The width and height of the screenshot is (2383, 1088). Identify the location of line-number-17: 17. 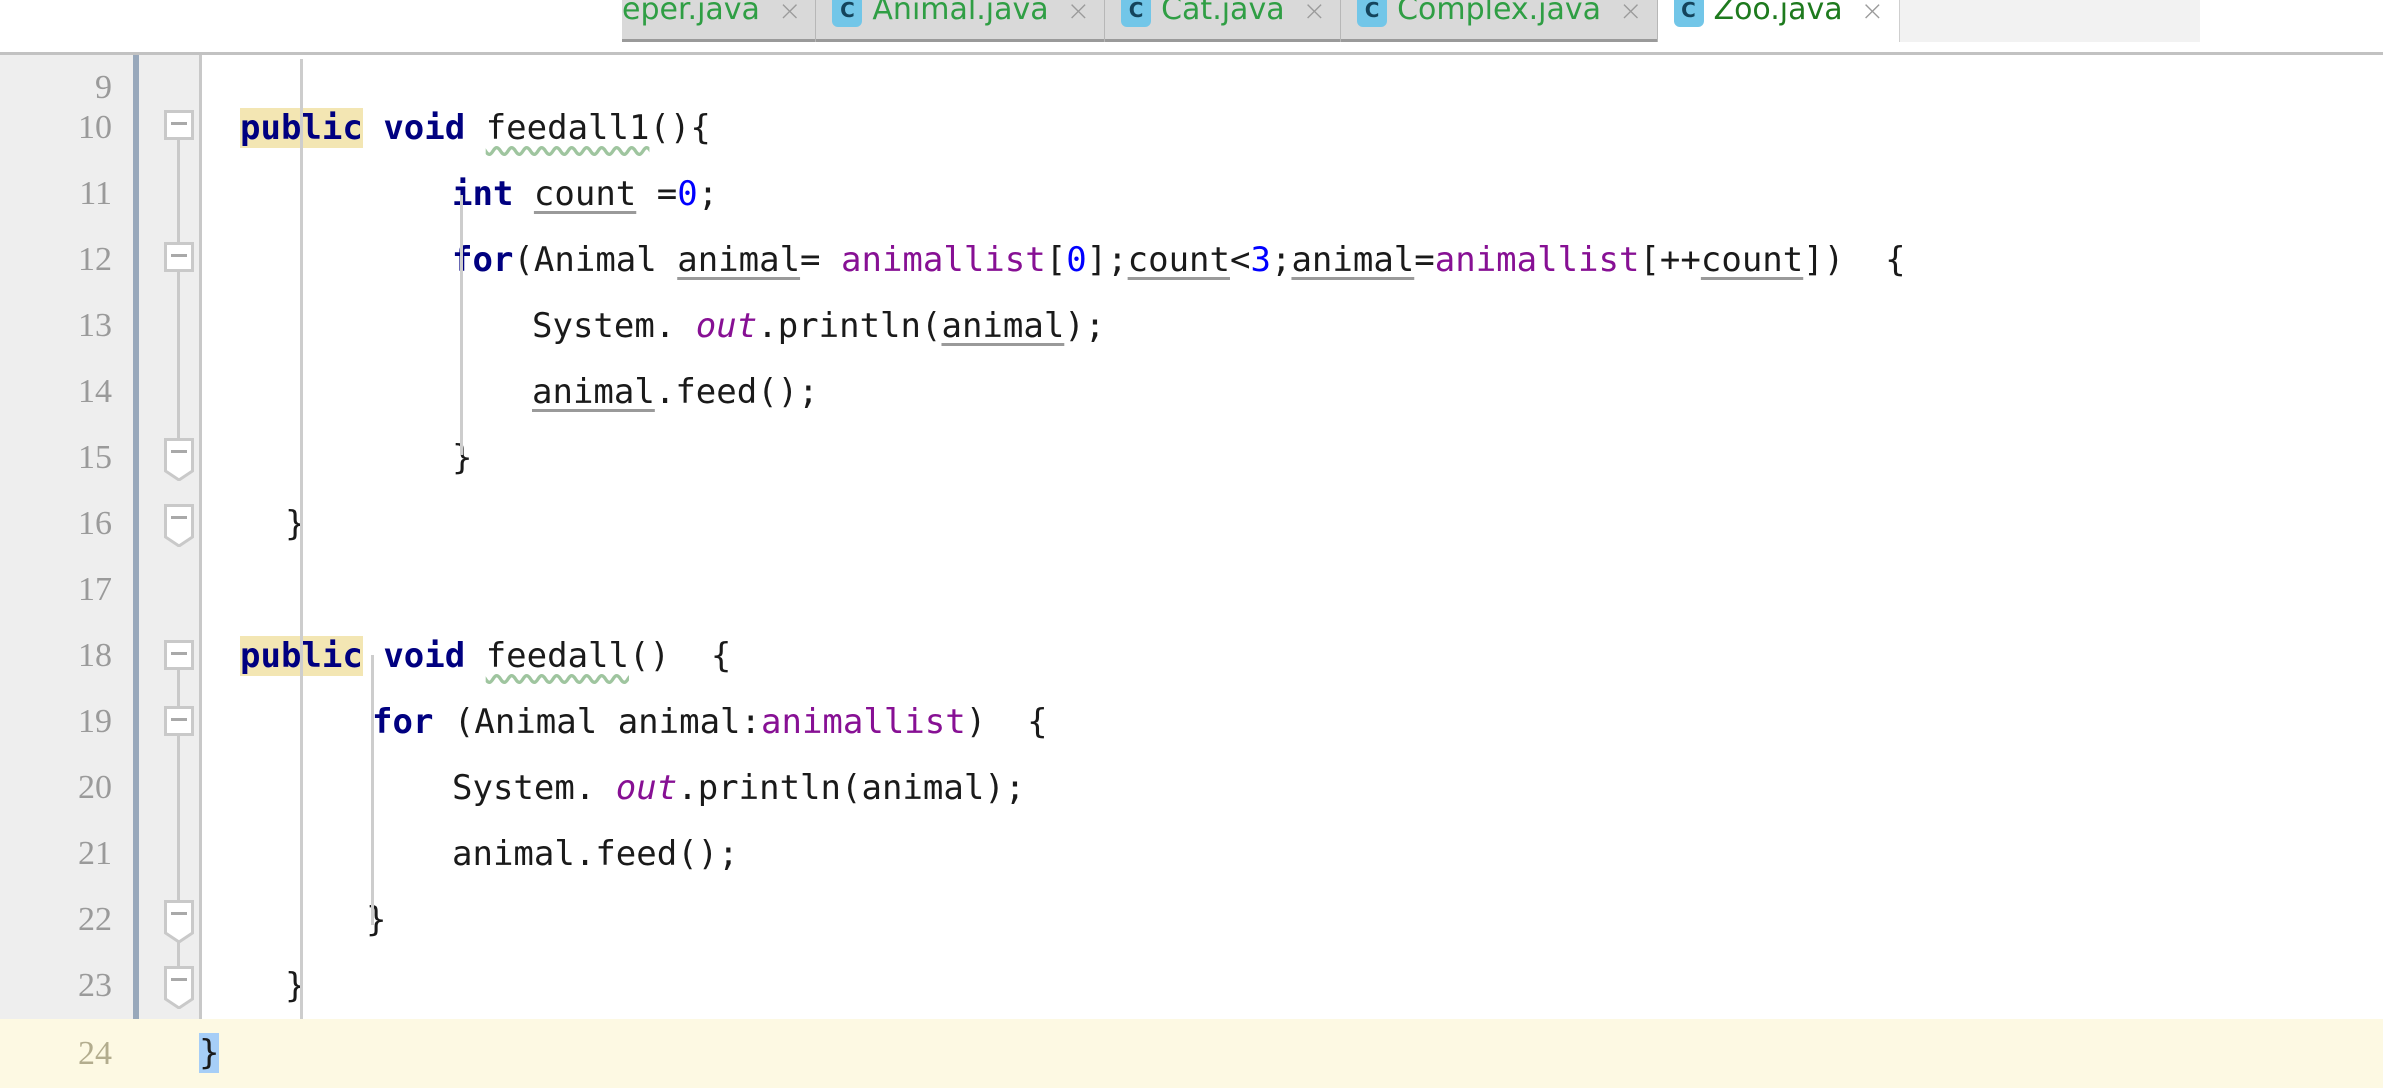
(95, 589).